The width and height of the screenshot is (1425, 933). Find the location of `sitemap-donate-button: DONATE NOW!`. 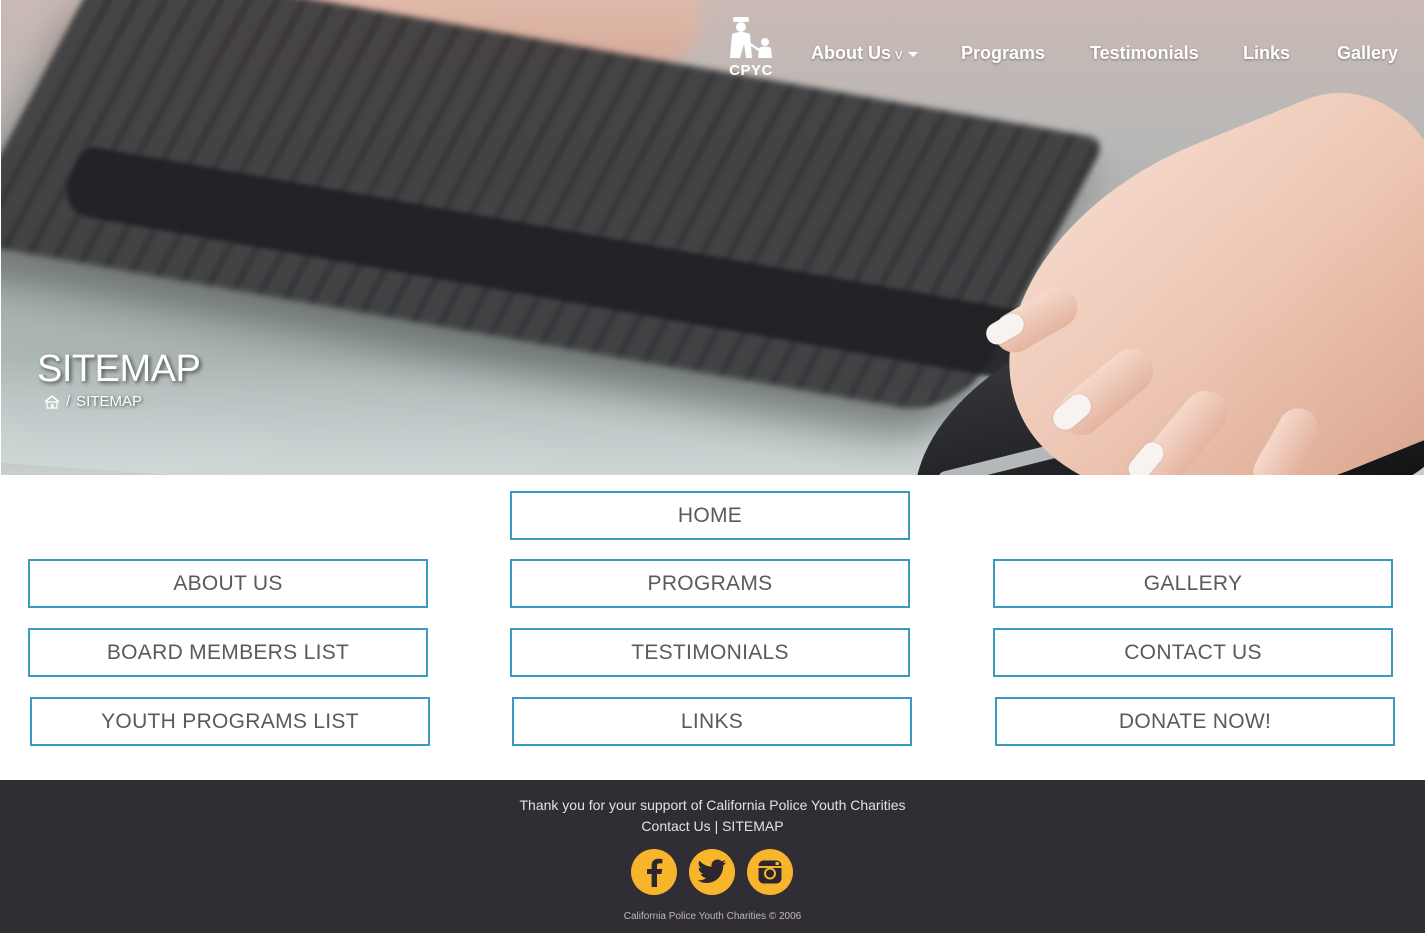

sitemap-donate-button: DONATE NOW! is located at coordinates (1195, 721).